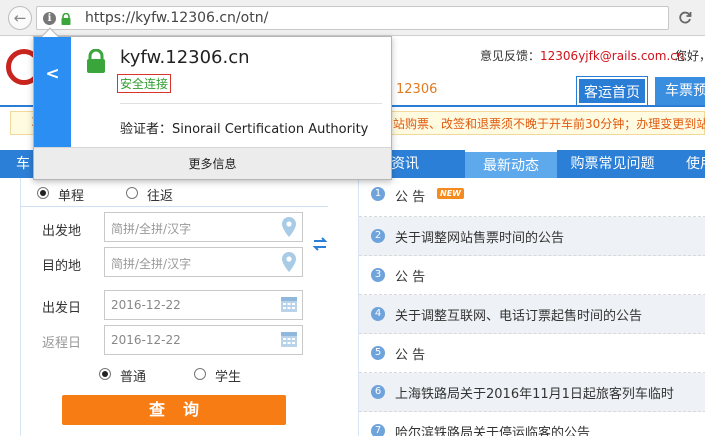  I want to click on new-badge: NEW, so click(450, 193).